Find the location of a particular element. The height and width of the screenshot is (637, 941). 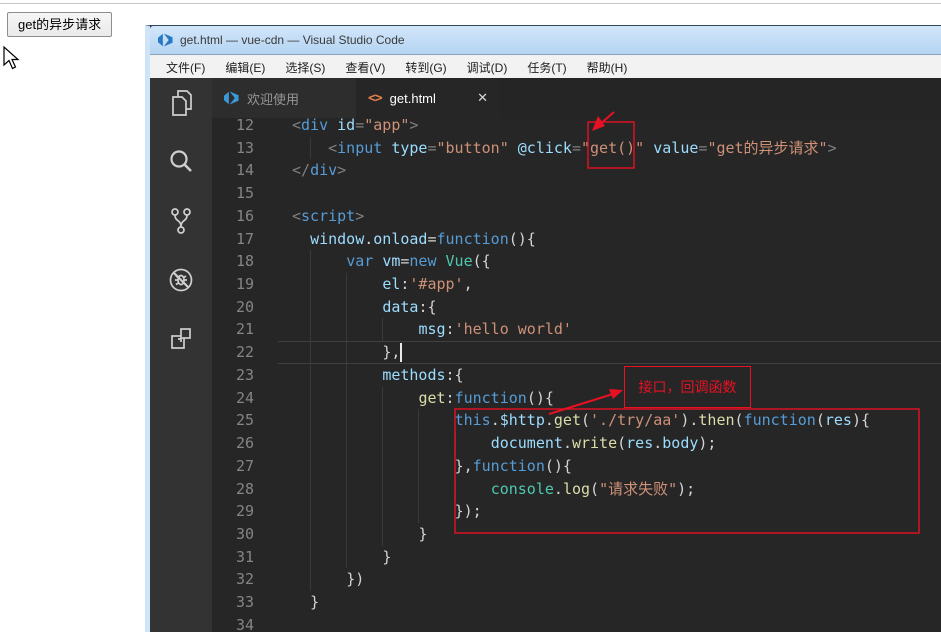

line-number: 19 is located at coordinates (244, 284).